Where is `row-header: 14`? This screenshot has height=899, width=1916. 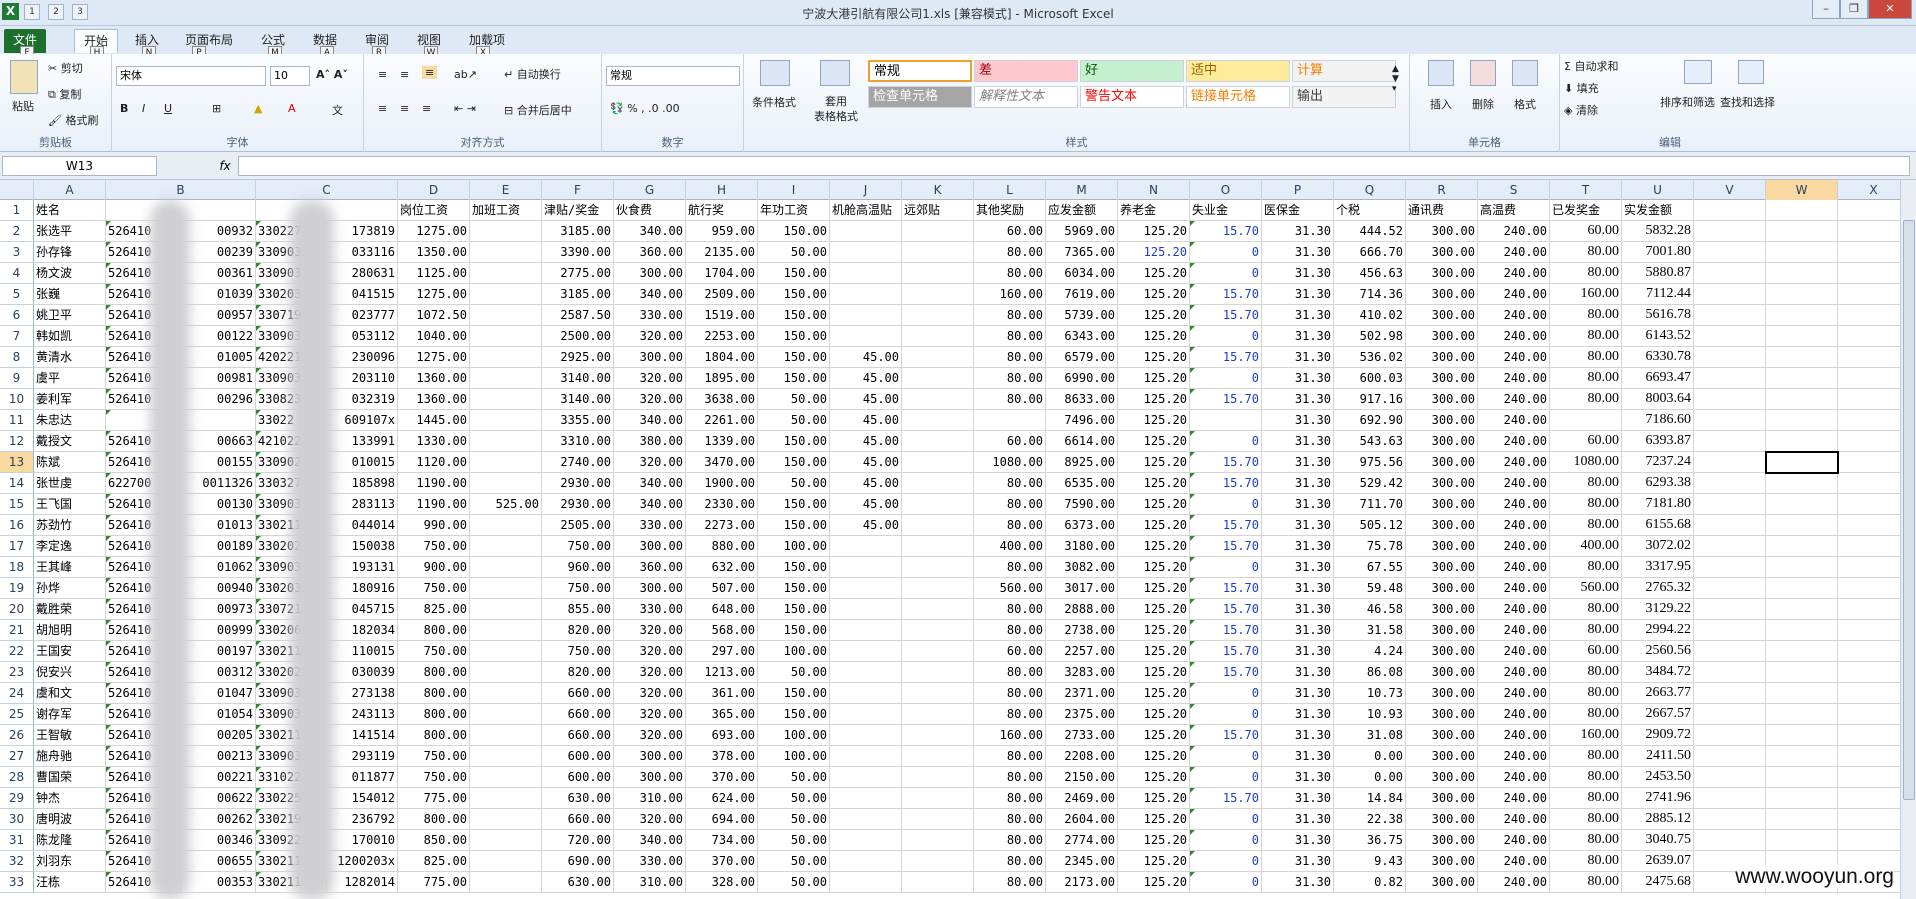
row-header: 14 is located at coordinates (17, 483).